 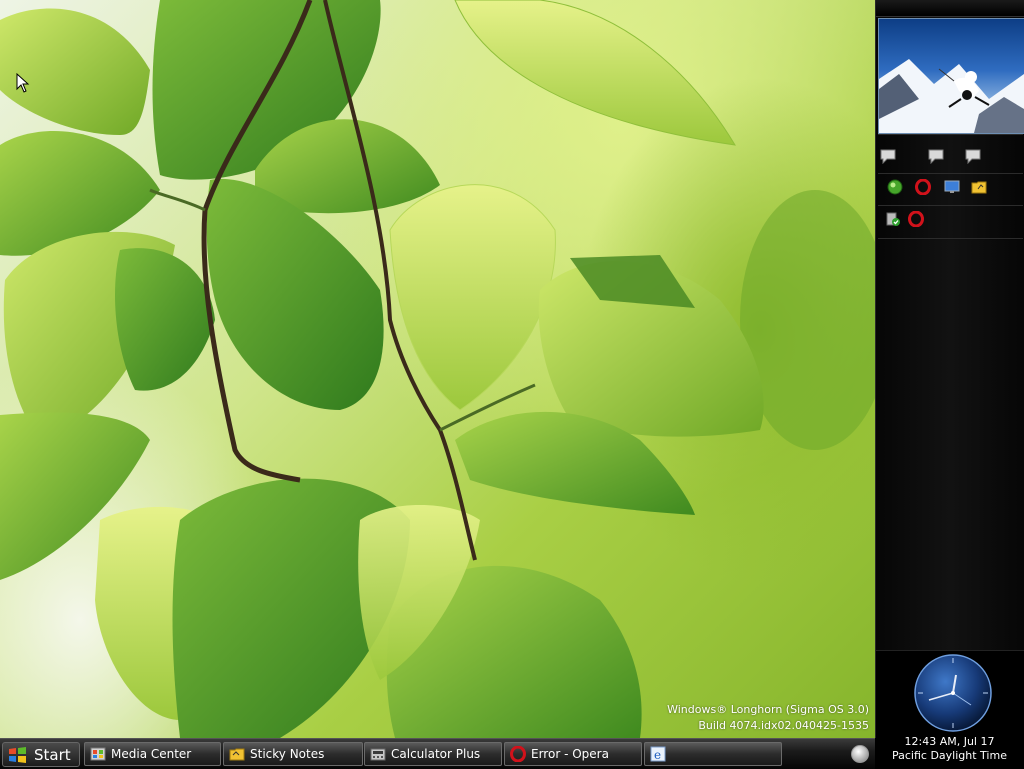 I want to click on task-label: Error - Opera, so click(x=570, y=754).